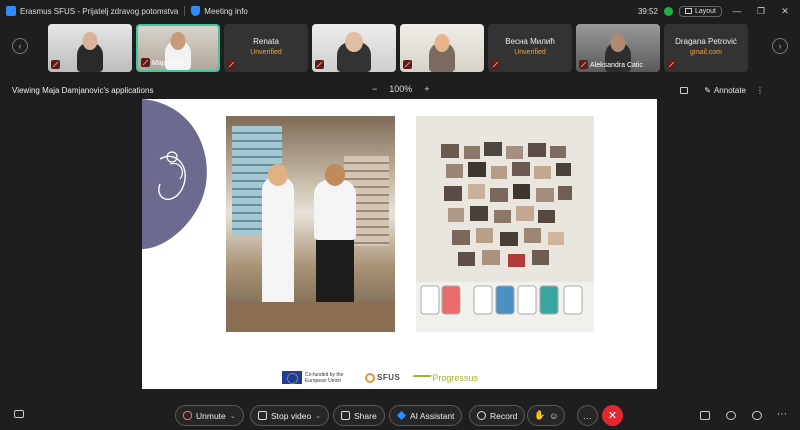  I want to click on stop-video-label: Stop video, so click(291, 415).